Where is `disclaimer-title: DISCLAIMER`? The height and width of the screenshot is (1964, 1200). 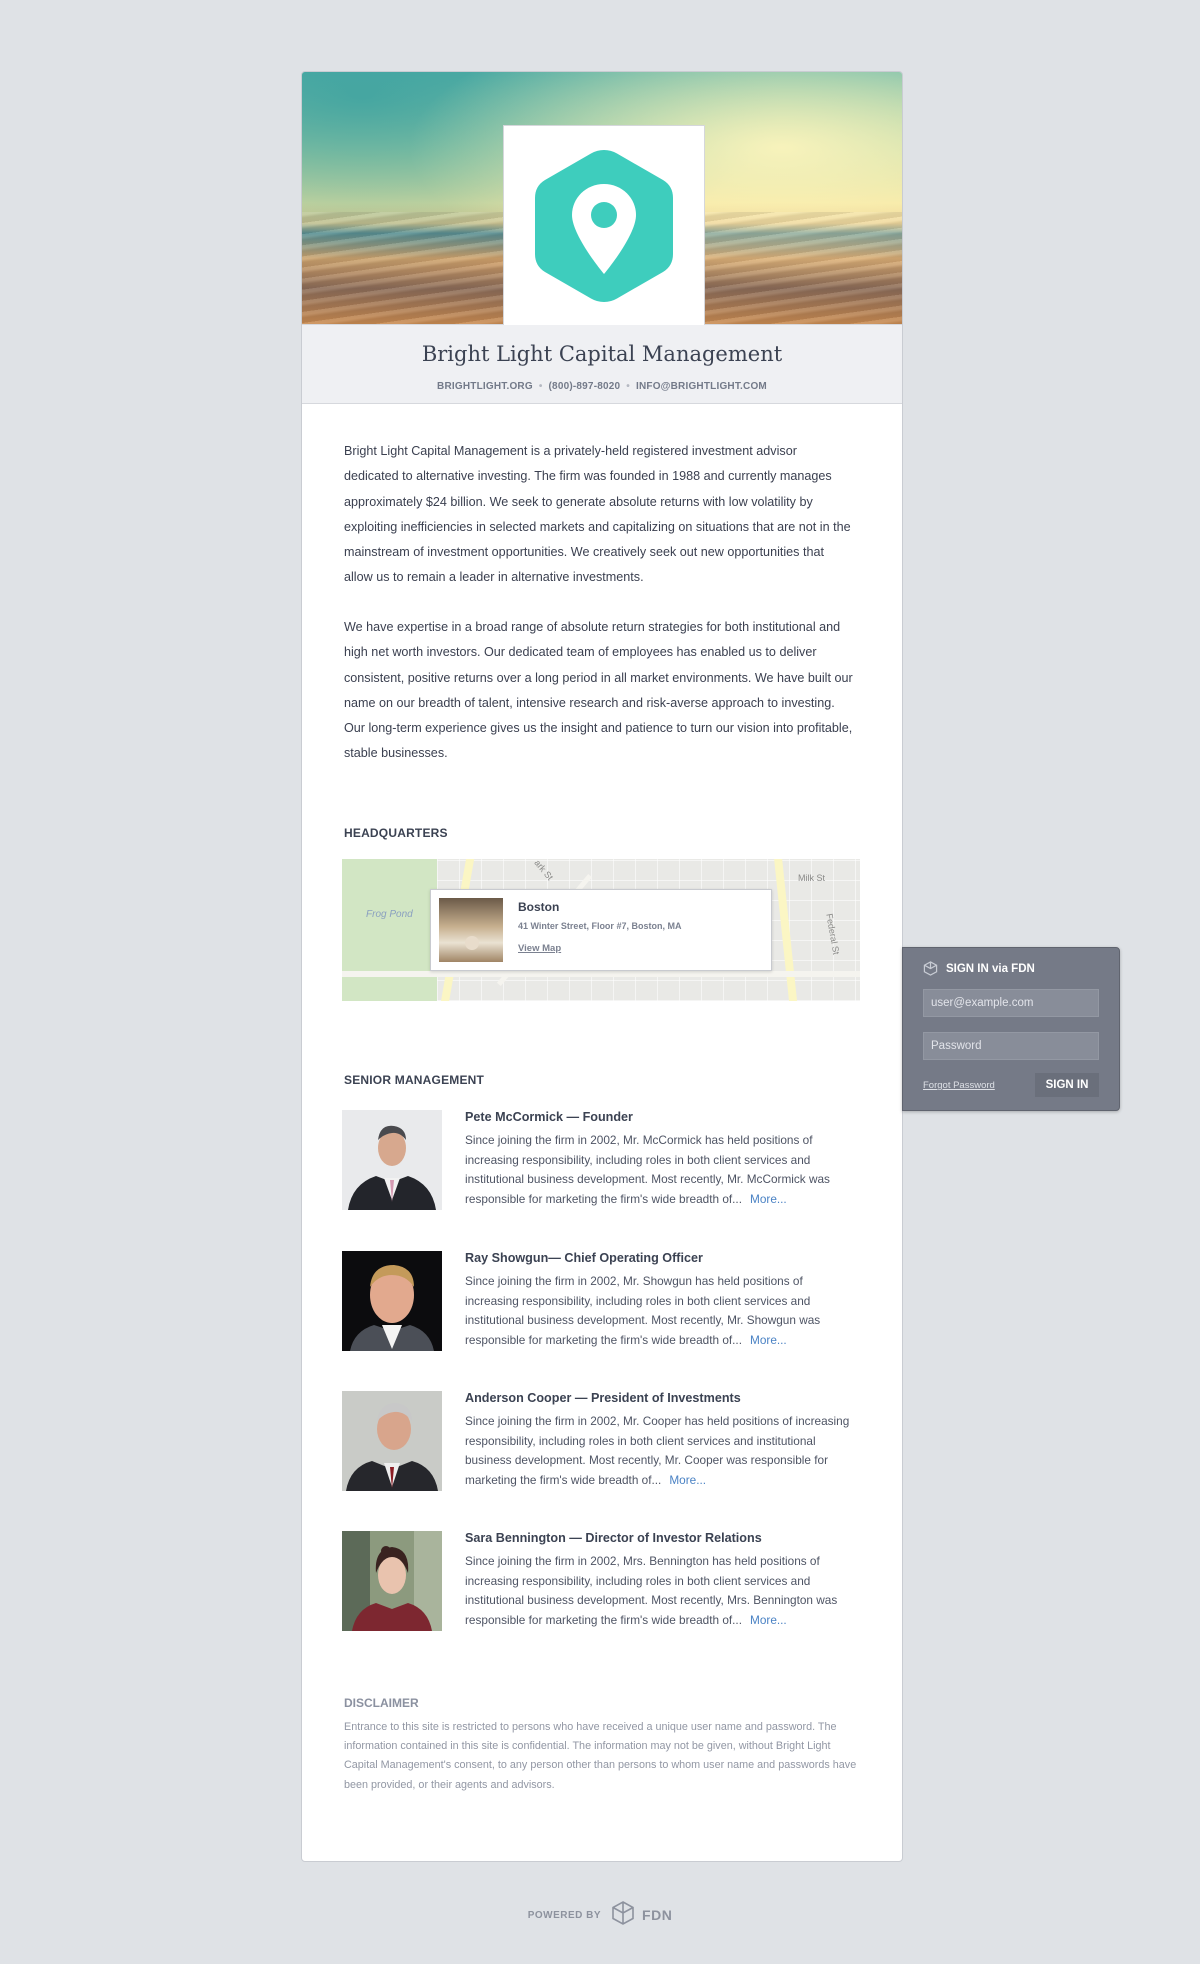 disclaimer-title: DISCLAIMER is located at coordinates (381, 1703).